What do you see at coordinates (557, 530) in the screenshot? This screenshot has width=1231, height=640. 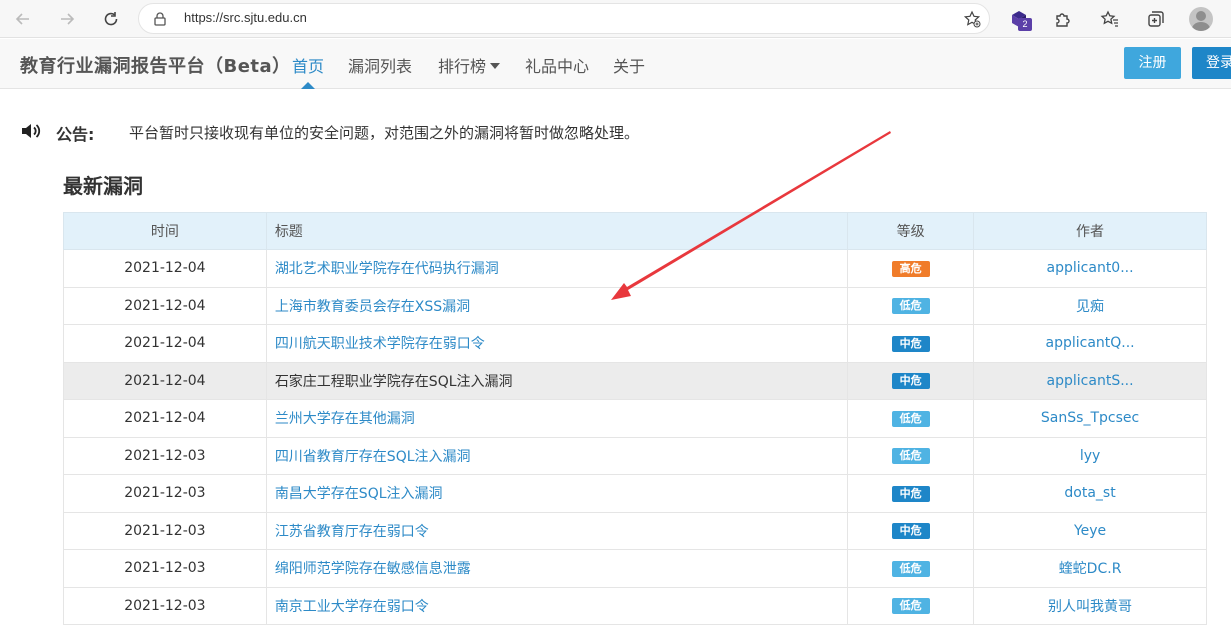 I see `cell-title: 江苏省教育厅存在弱口令` at bounding box center [557, 530].